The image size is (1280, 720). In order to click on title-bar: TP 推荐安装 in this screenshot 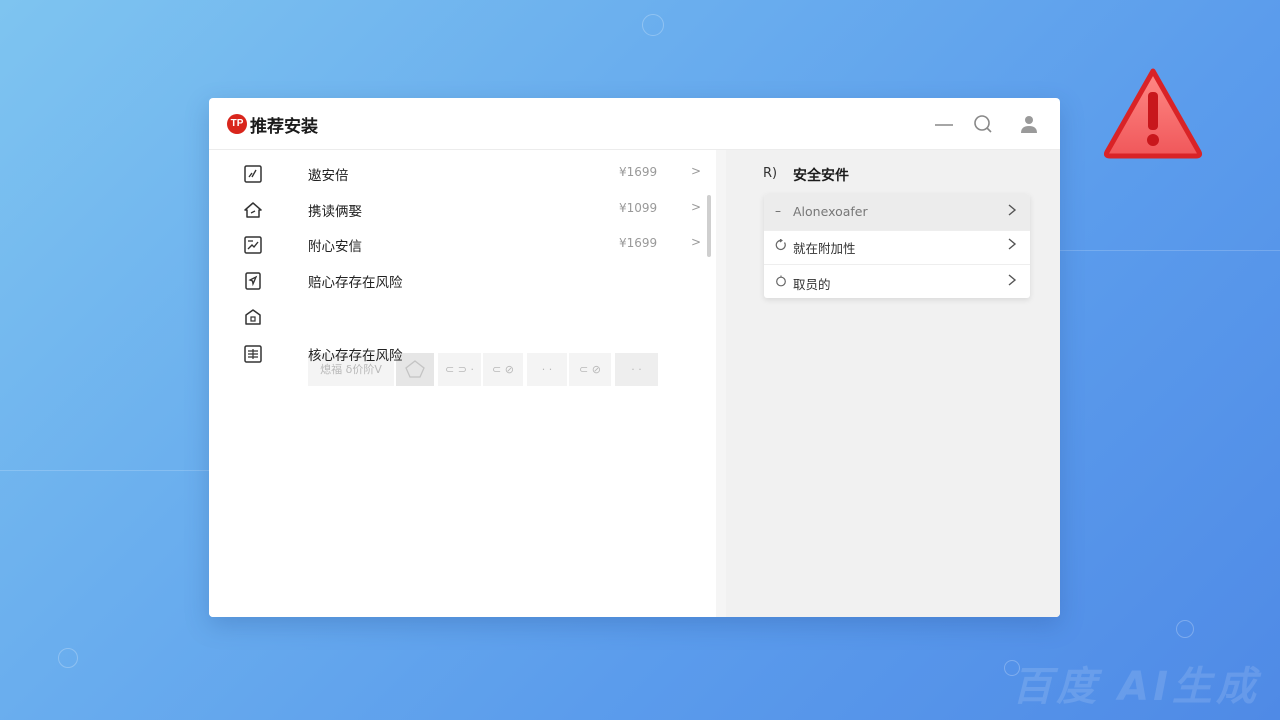, I will do `click(634, 124)`.